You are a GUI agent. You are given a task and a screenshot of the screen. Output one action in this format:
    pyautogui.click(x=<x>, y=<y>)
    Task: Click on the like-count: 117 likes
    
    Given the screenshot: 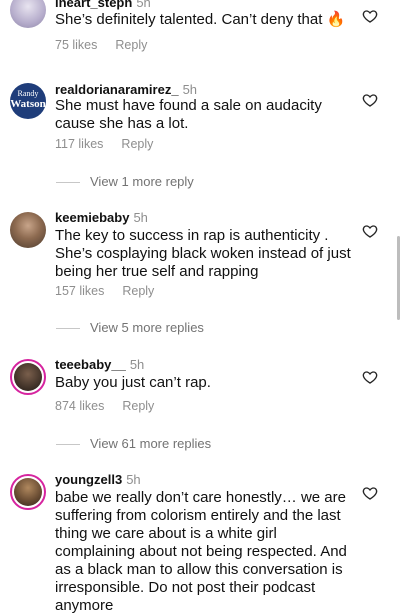 What is the action you would take?
    pyautogui.click(x=79, y=144)
    